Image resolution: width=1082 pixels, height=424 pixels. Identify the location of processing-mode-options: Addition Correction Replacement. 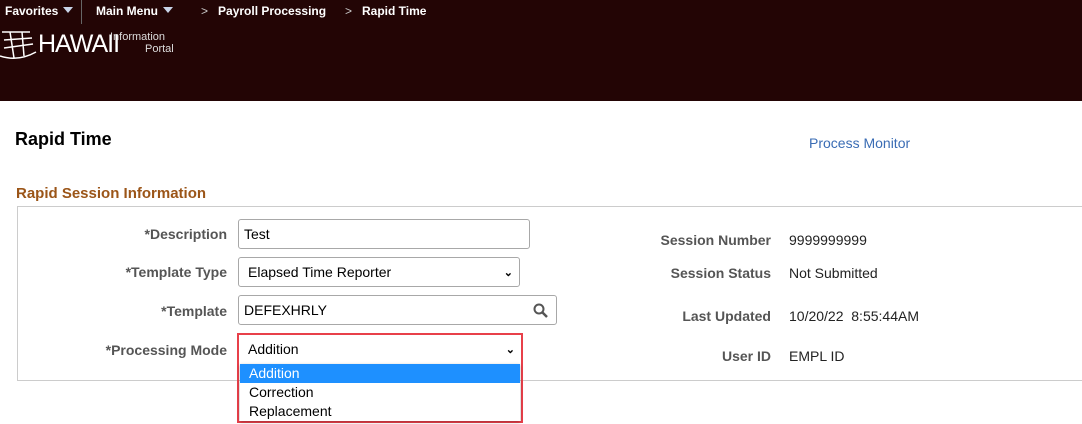
(380, 392).